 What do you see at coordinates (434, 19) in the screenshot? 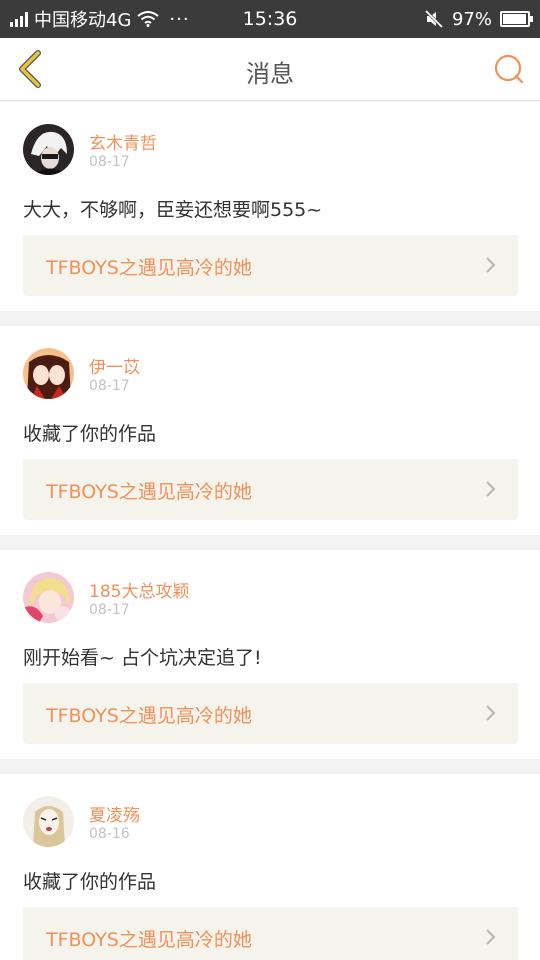
I see `mute-icon` at bounding box center [434, 19].